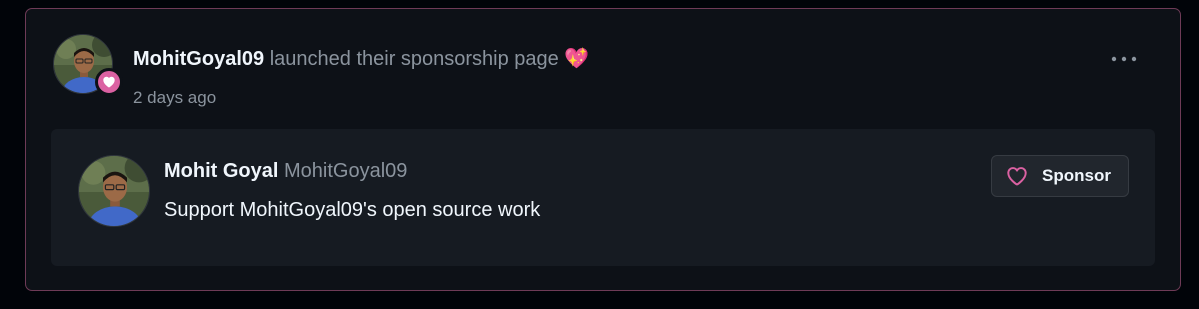 The image size is (1199, 309). Describe the element at coordinates (198, 59) in the screenshot. I see `actor-link: MohitGoyal09` at that location.